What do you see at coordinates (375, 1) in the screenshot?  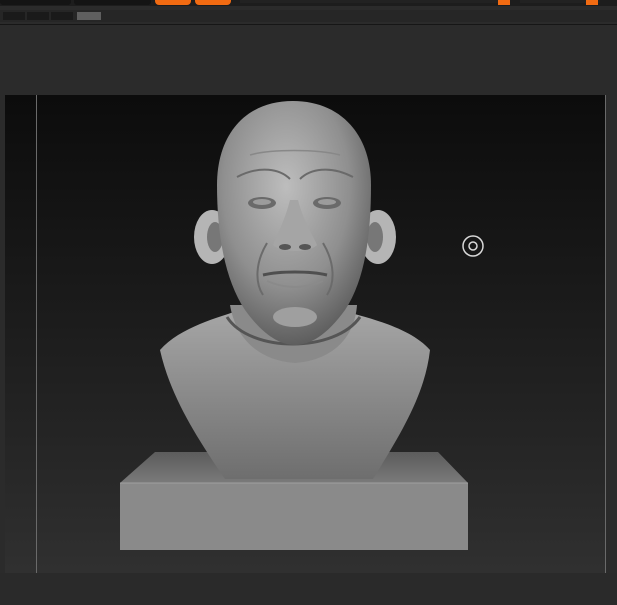 I see `slider-track` at bounding box center [375, 1].